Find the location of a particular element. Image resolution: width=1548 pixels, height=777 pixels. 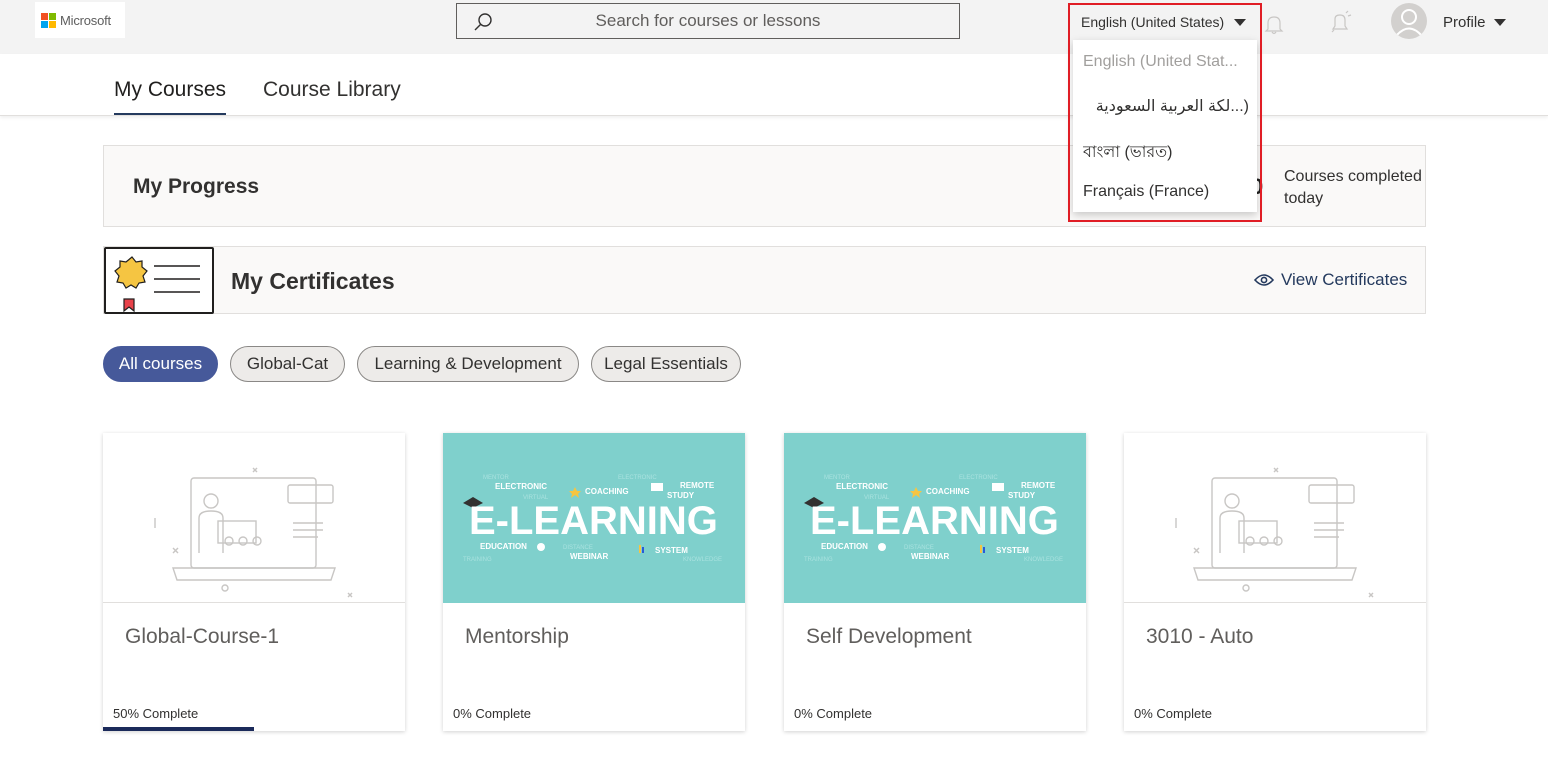

progress-title: My Progress is located at coordinates (196, 186).